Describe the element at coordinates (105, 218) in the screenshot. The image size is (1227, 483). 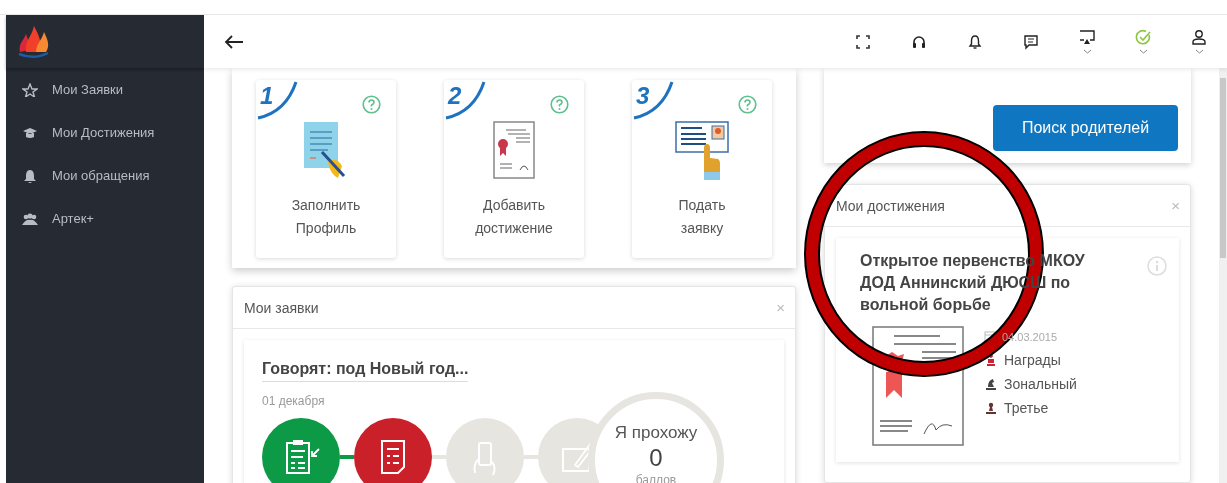
I see `sidebar-item: Артек+` at that location.